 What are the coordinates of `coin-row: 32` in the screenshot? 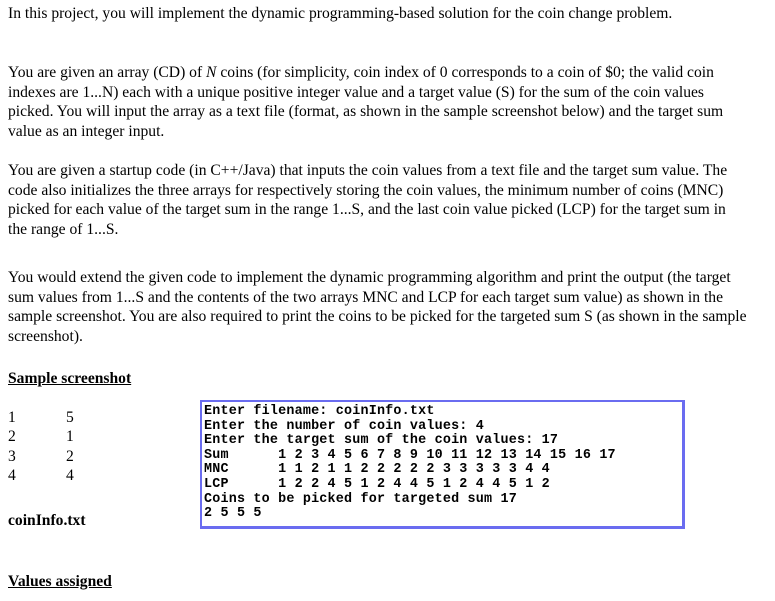 It's located at (52, 456).